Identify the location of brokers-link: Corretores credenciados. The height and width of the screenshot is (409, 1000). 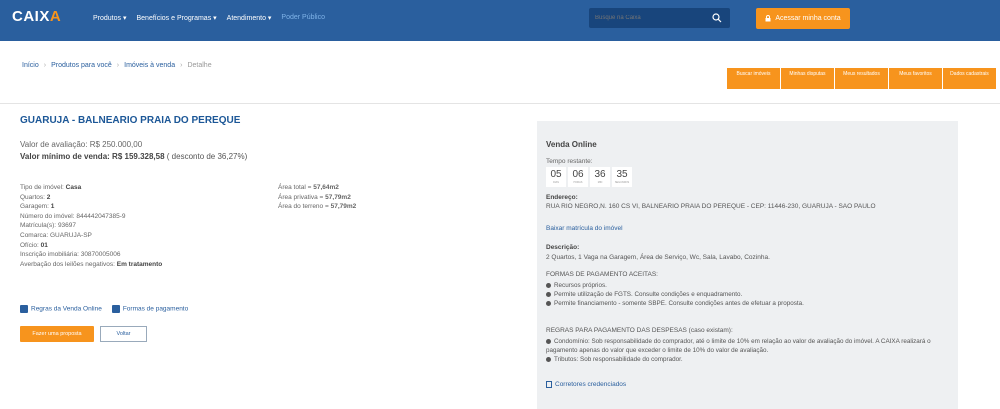
(586, 384).